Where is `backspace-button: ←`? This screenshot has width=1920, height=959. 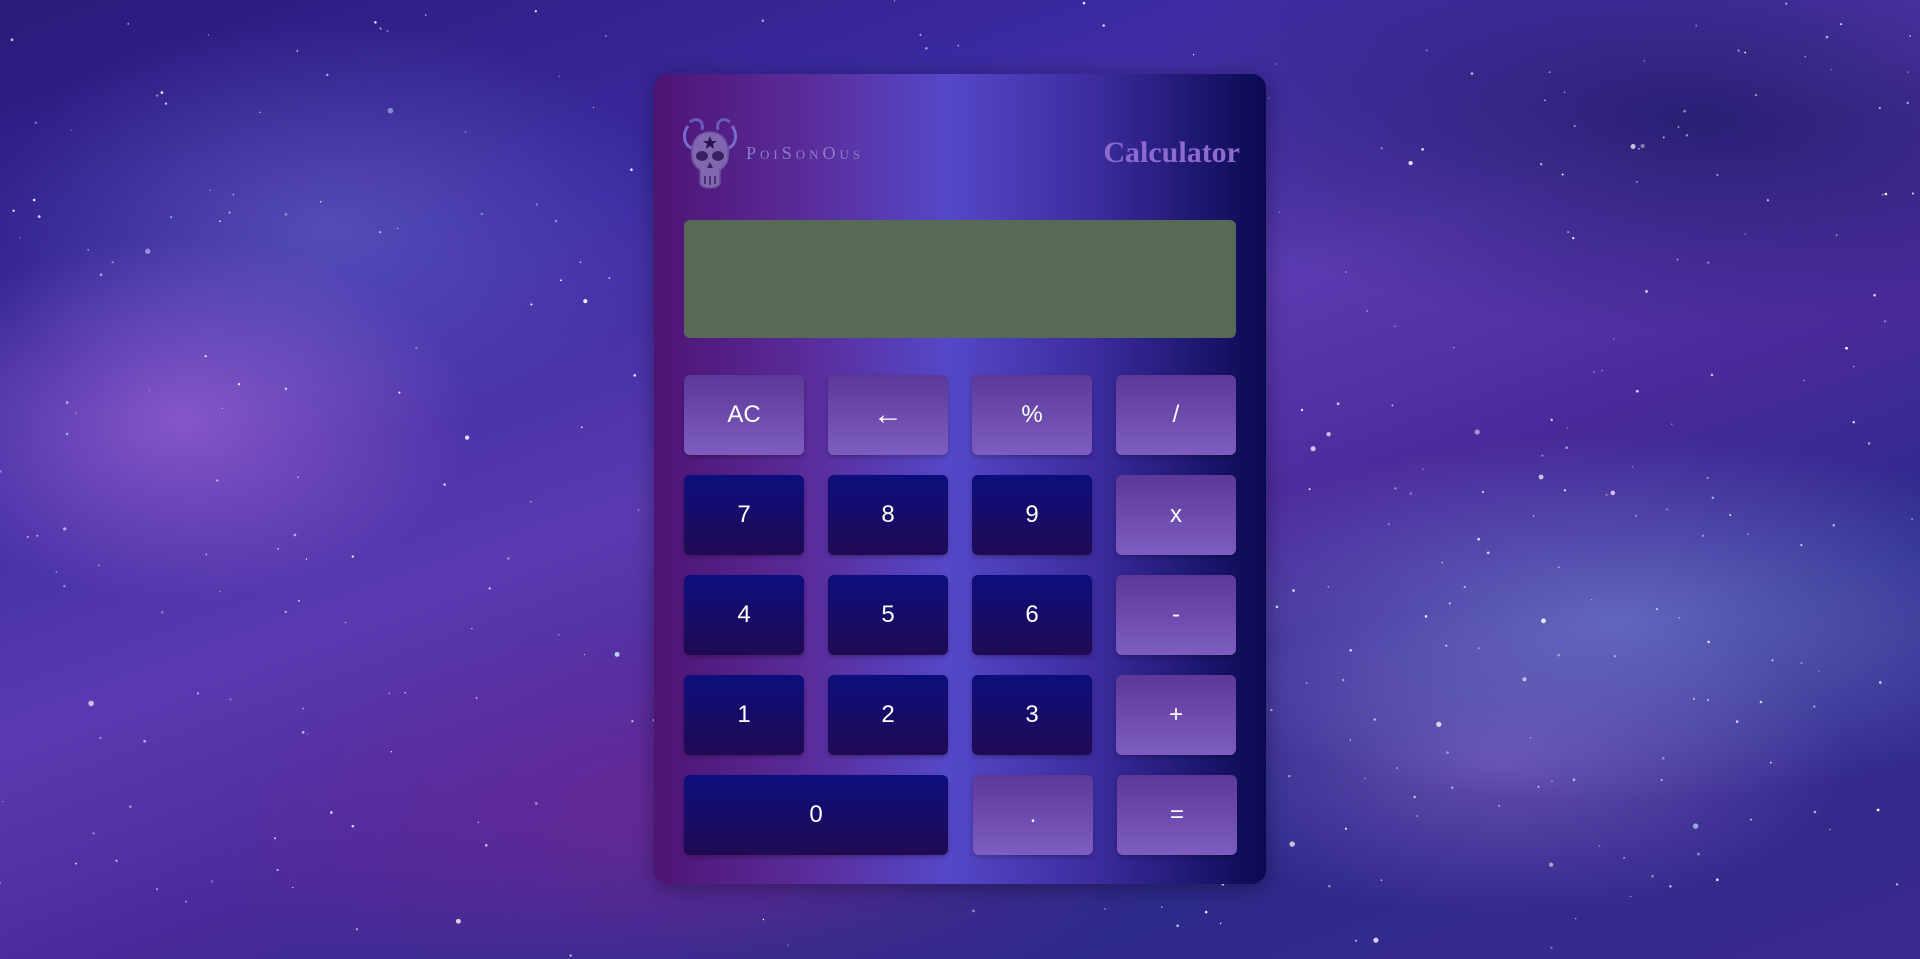 backspace-button: ← is located at coordinates (888, 415).